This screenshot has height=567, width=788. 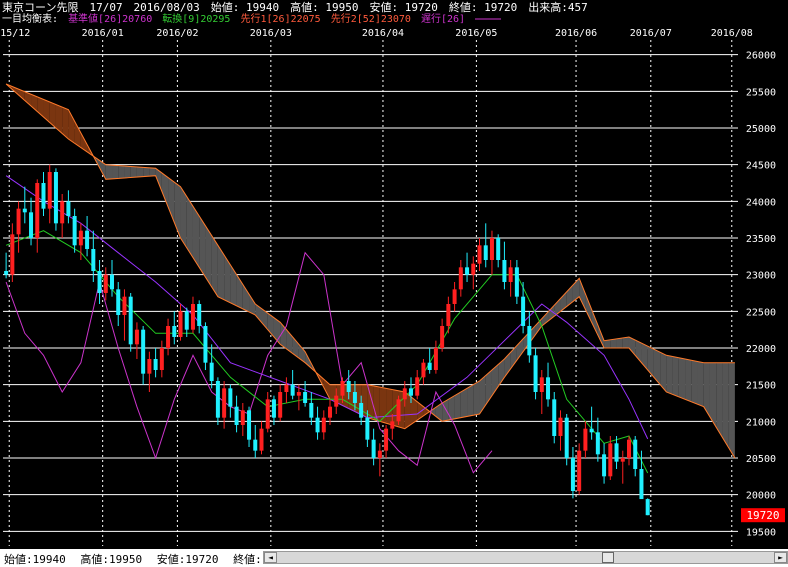 I want to click on status-low: 安値:19720, so click(x=187, y=559).